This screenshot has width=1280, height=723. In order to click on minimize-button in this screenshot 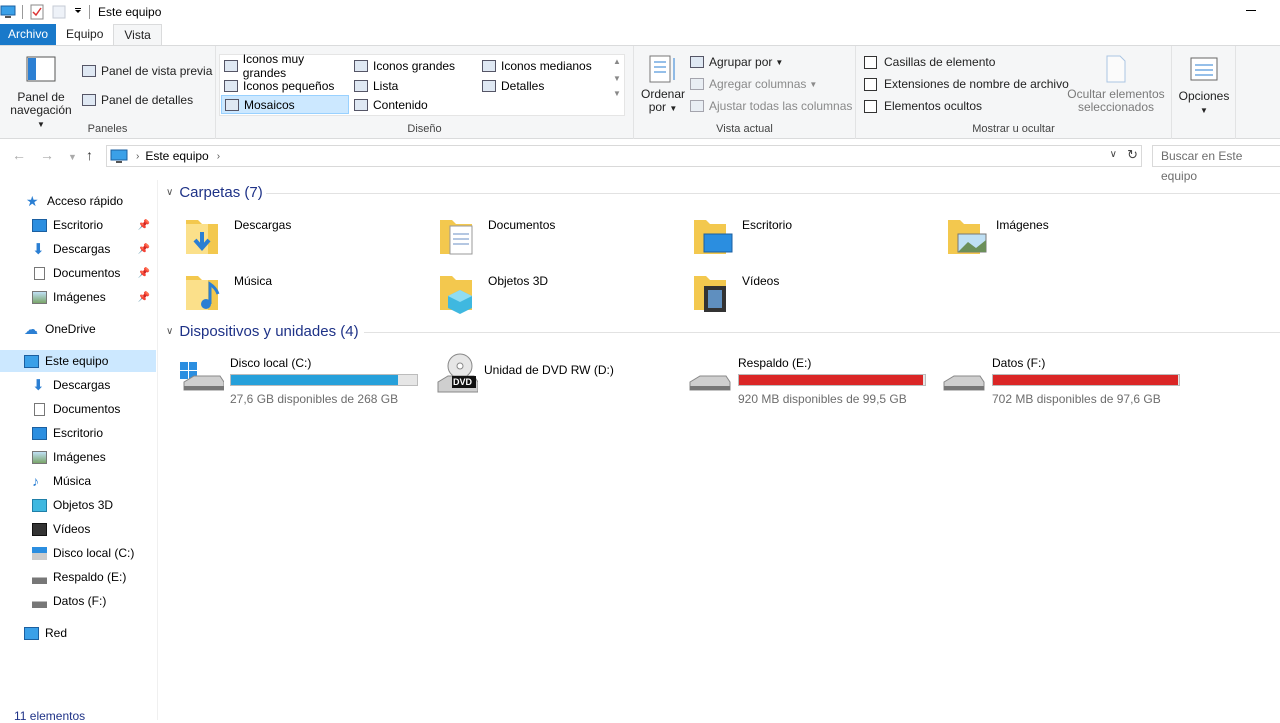, I will do `click(1251, 10)`.